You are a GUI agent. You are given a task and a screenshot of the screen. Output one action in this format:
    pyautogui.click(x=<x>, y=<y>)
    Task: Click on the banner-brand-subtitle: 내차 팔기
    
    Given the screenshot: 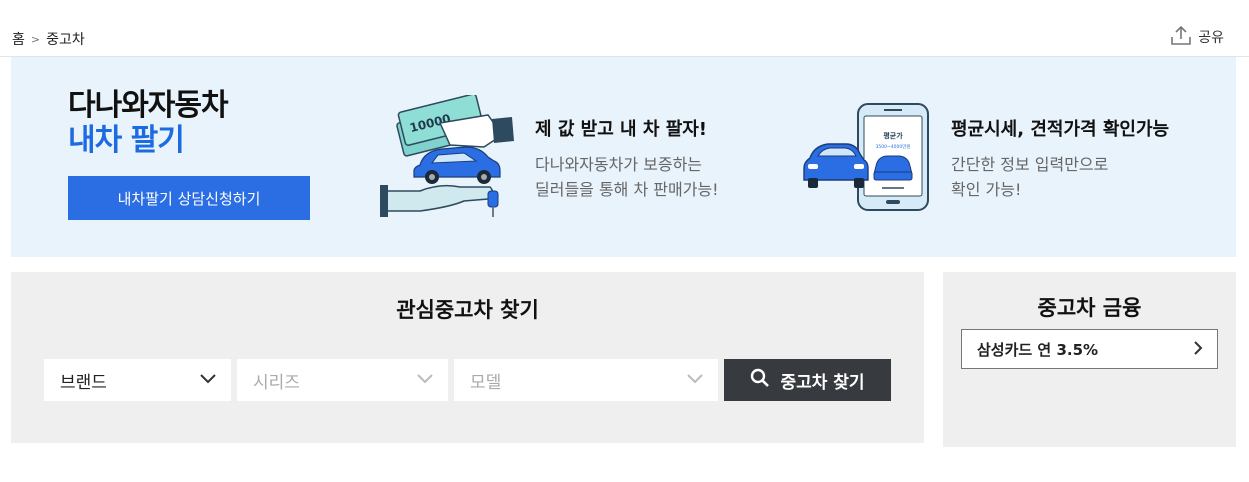 What is the action you would take?
    pyautogui.click(x=126, y=140)
    